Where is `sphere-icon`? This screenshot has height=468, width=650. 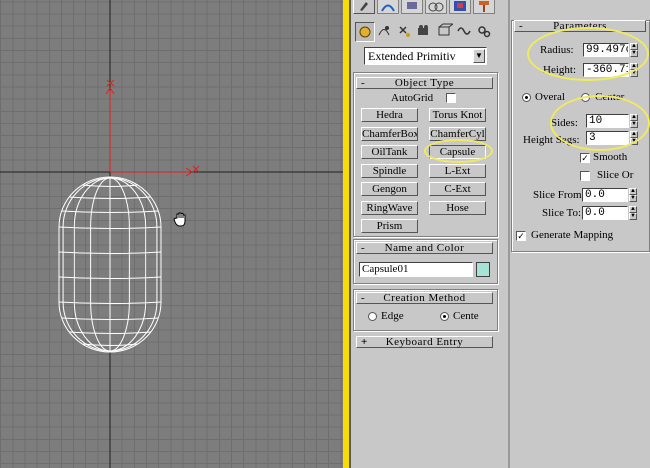 sphere-icon is located at coordinates (365, 32).